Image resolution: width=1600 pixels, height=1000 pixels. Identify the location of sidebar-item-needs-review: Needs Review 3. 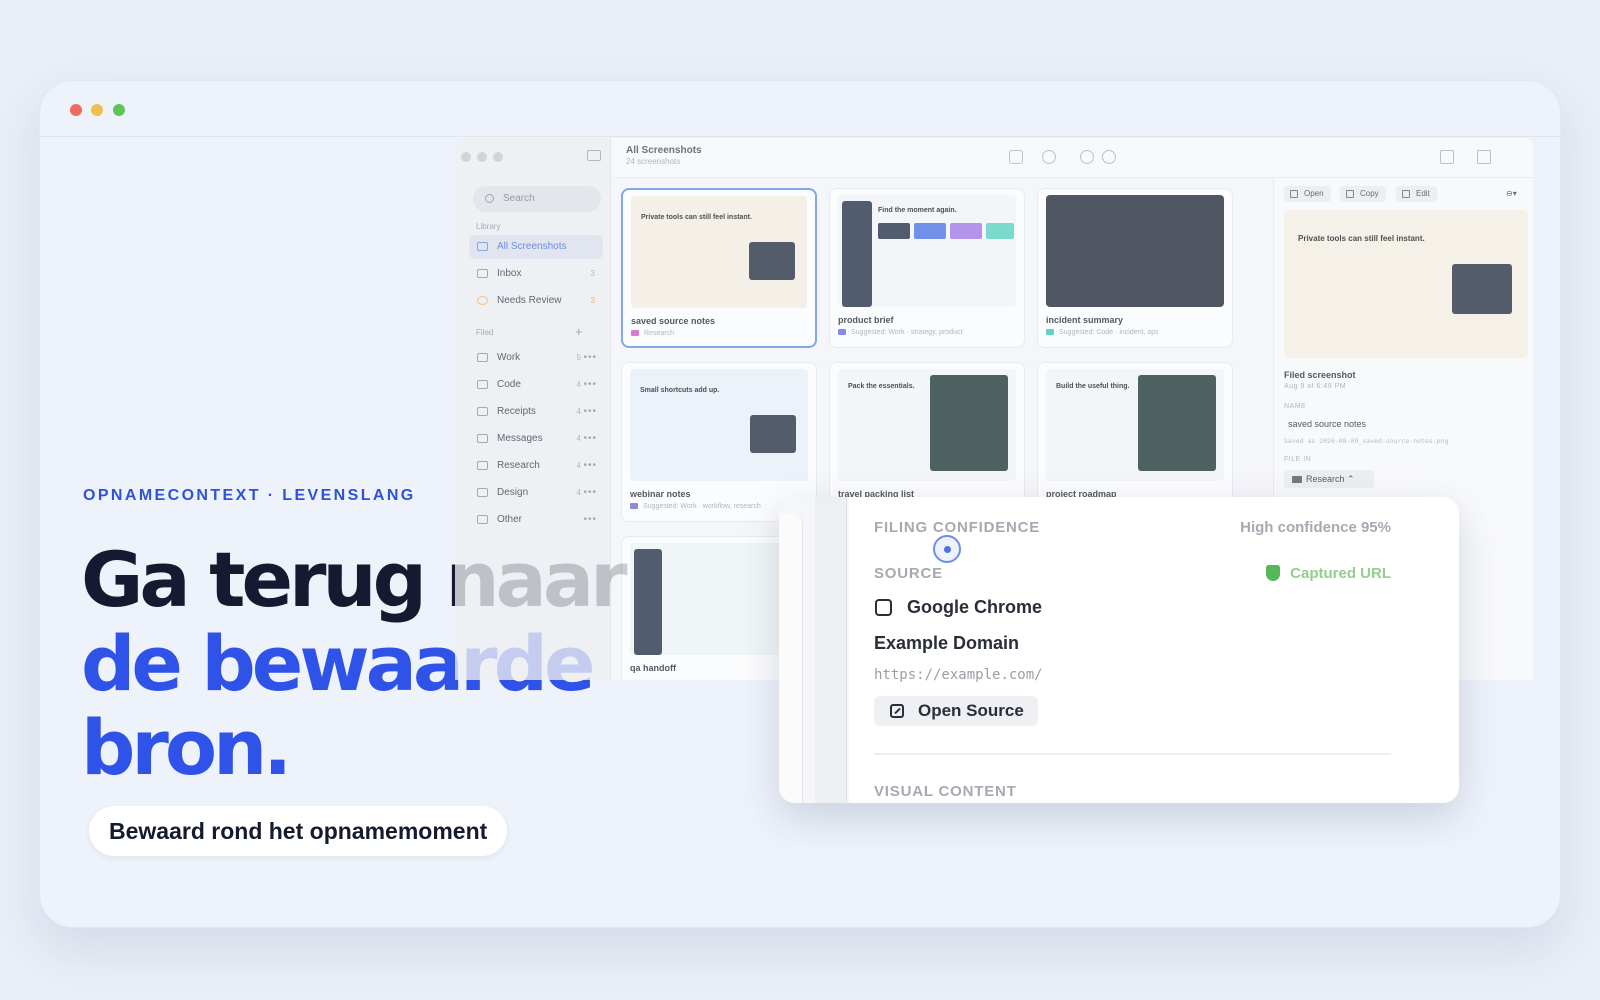
(536, 301).